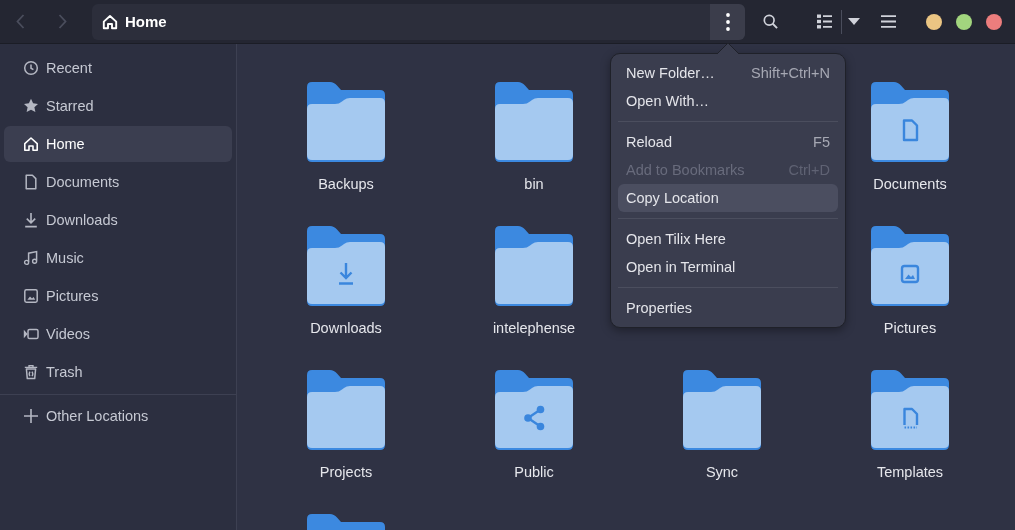 The image size is (1015, 530). I want to click on folder-label: Documents, so click(910, 184).